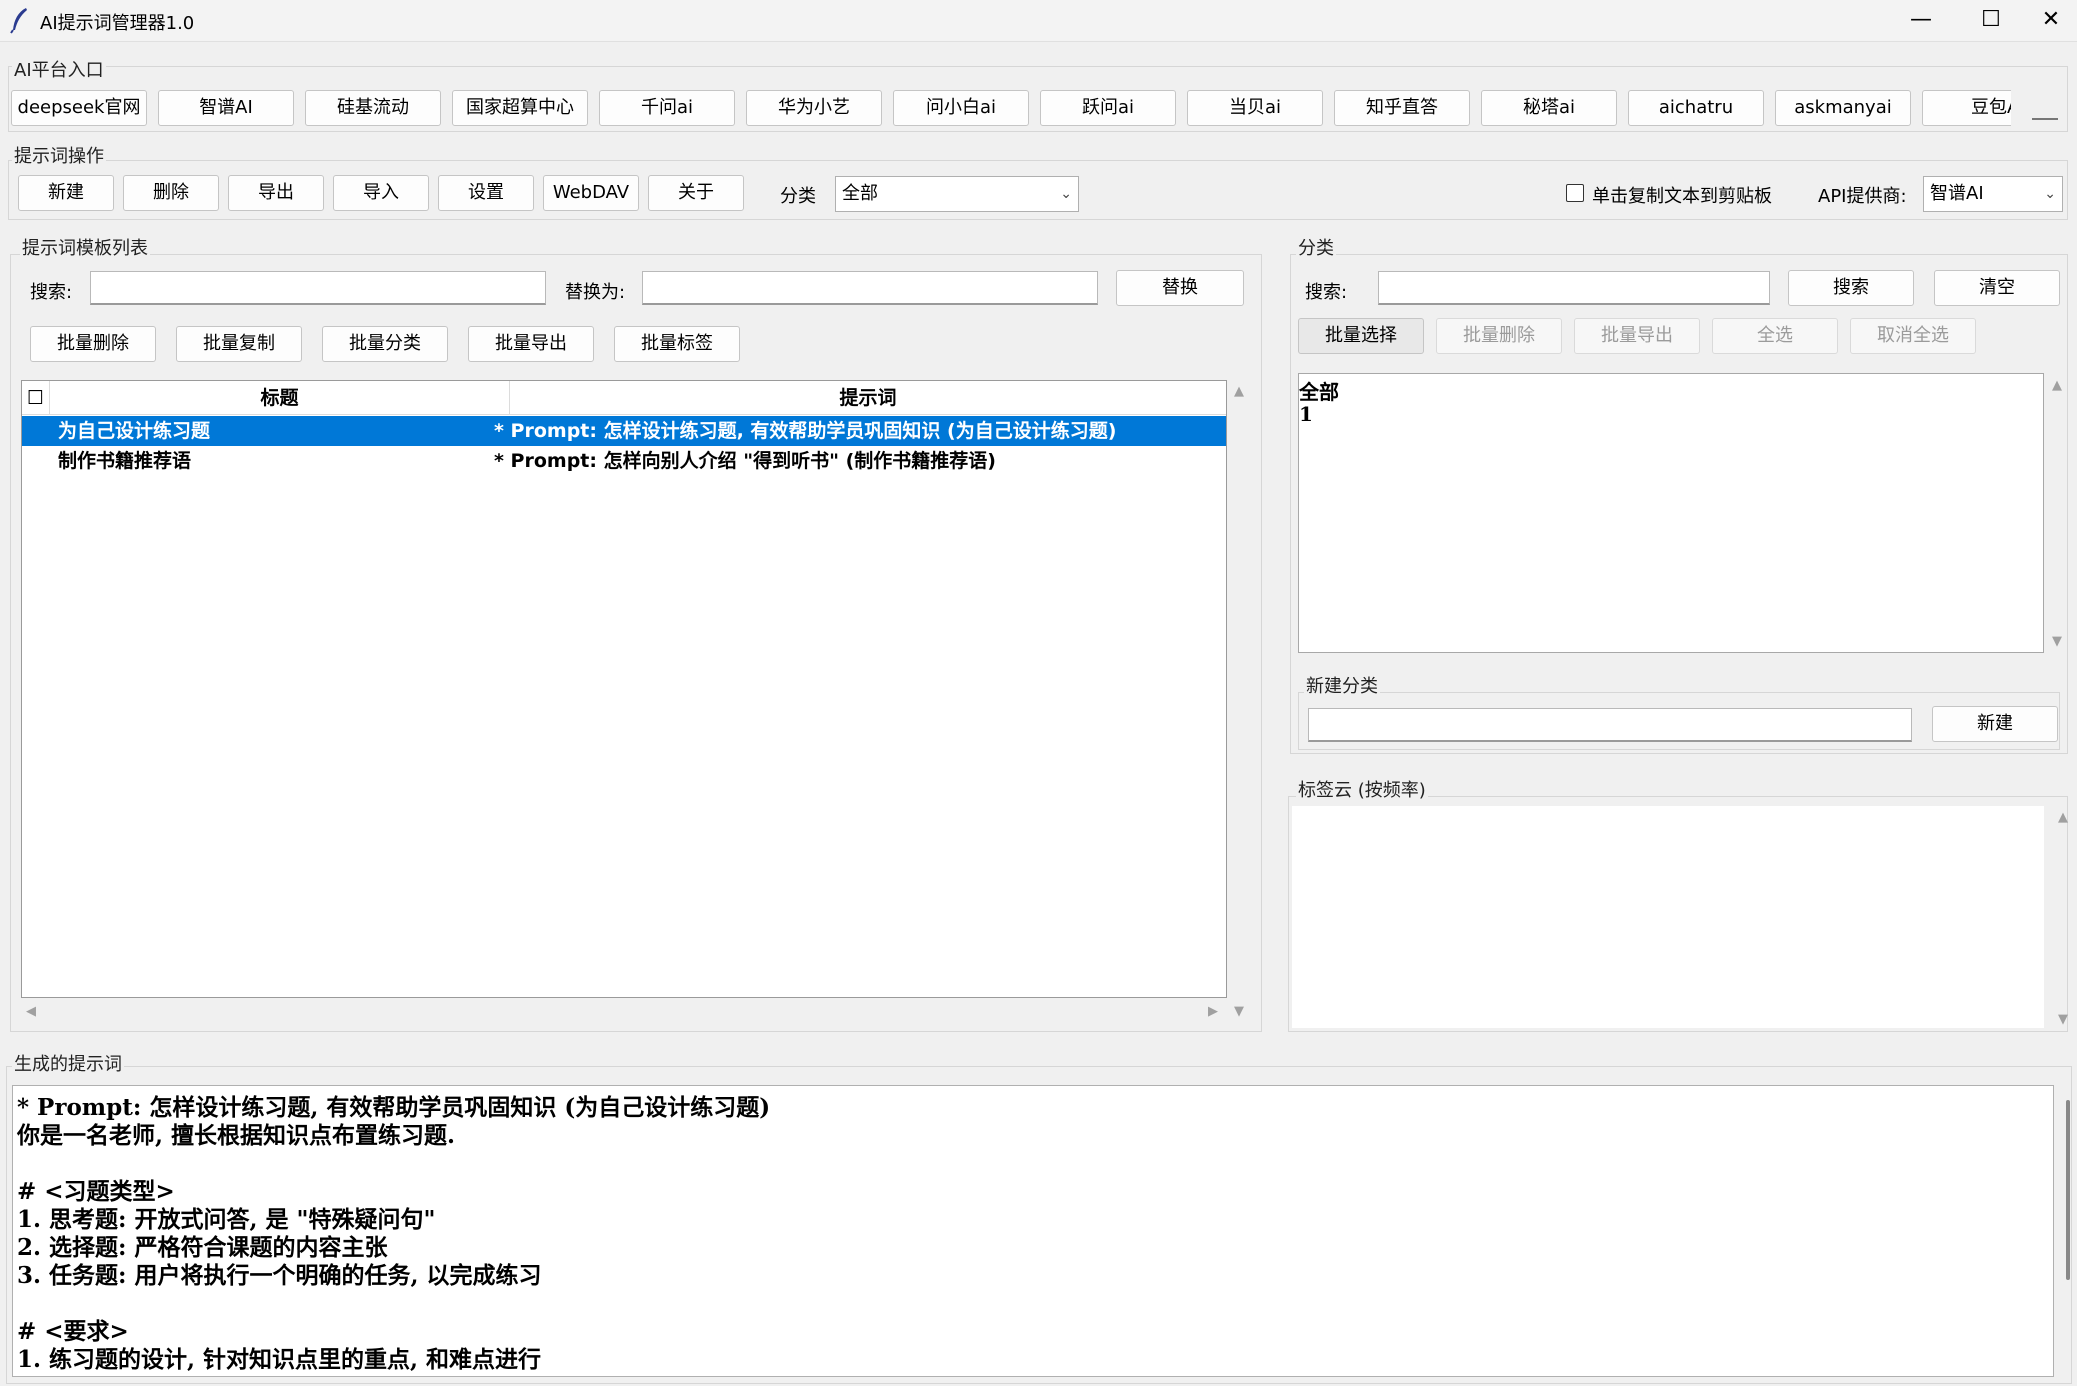 This screenshot has height=1386, width=2077. Describe the element at coordinates (1851, 288) in the screenshot. I see `category-search-button: 搜索` at that location.